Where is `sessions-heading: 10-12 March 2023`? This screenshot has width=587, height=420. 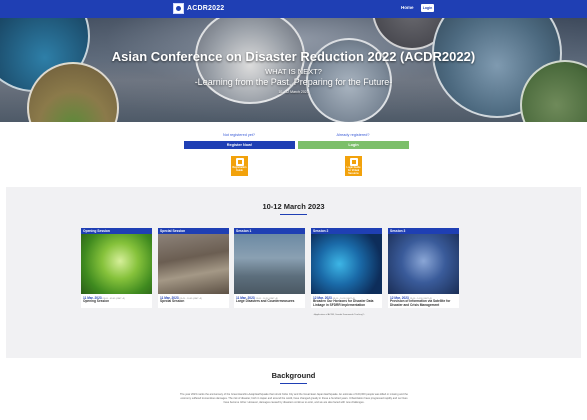
sessions-heading: 10-12 March 2023 is located at coordinates (293, 206).